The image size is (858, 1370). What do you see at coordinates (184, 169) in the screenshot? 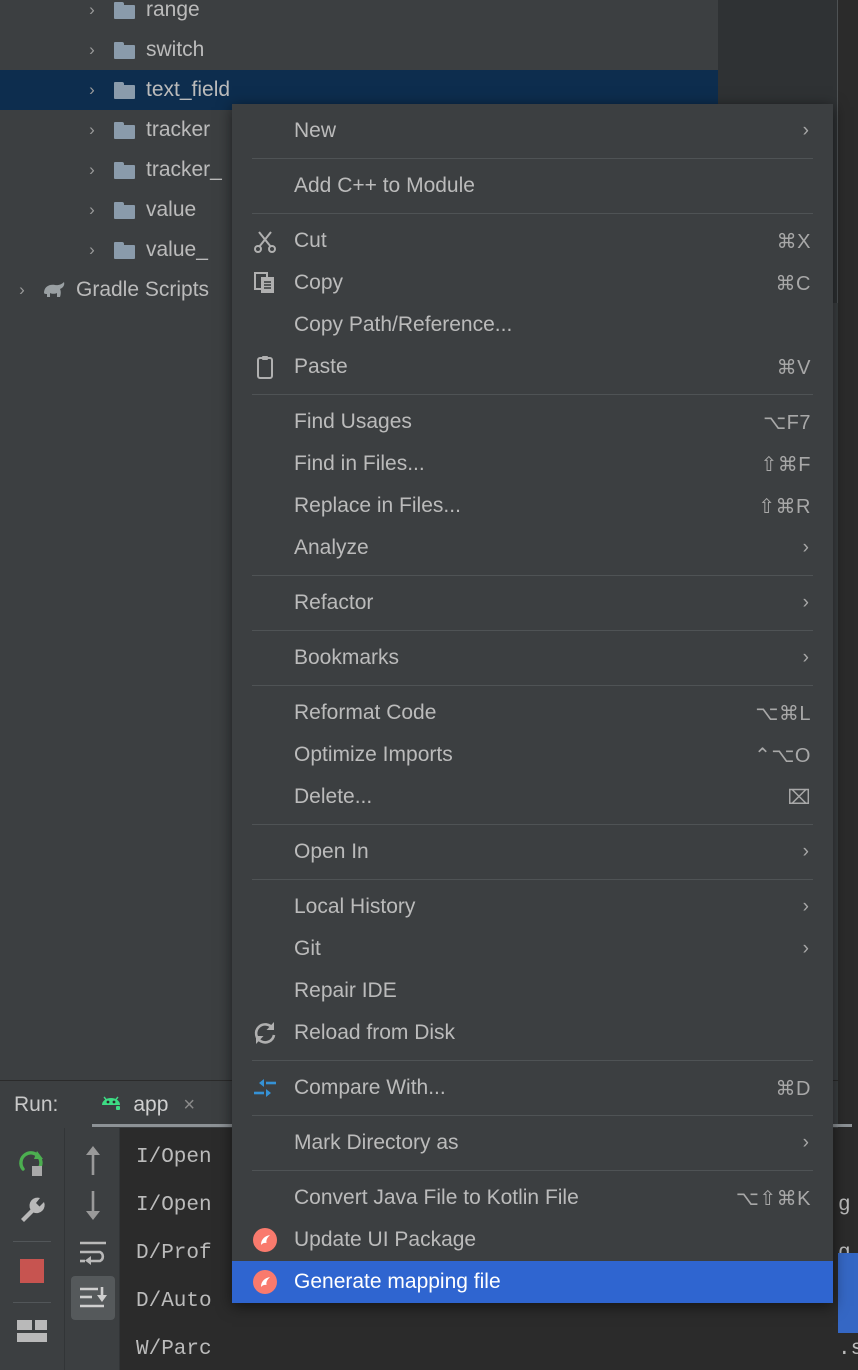
I see `tree-row-label: tracker_` at bounding box center [184, 169].